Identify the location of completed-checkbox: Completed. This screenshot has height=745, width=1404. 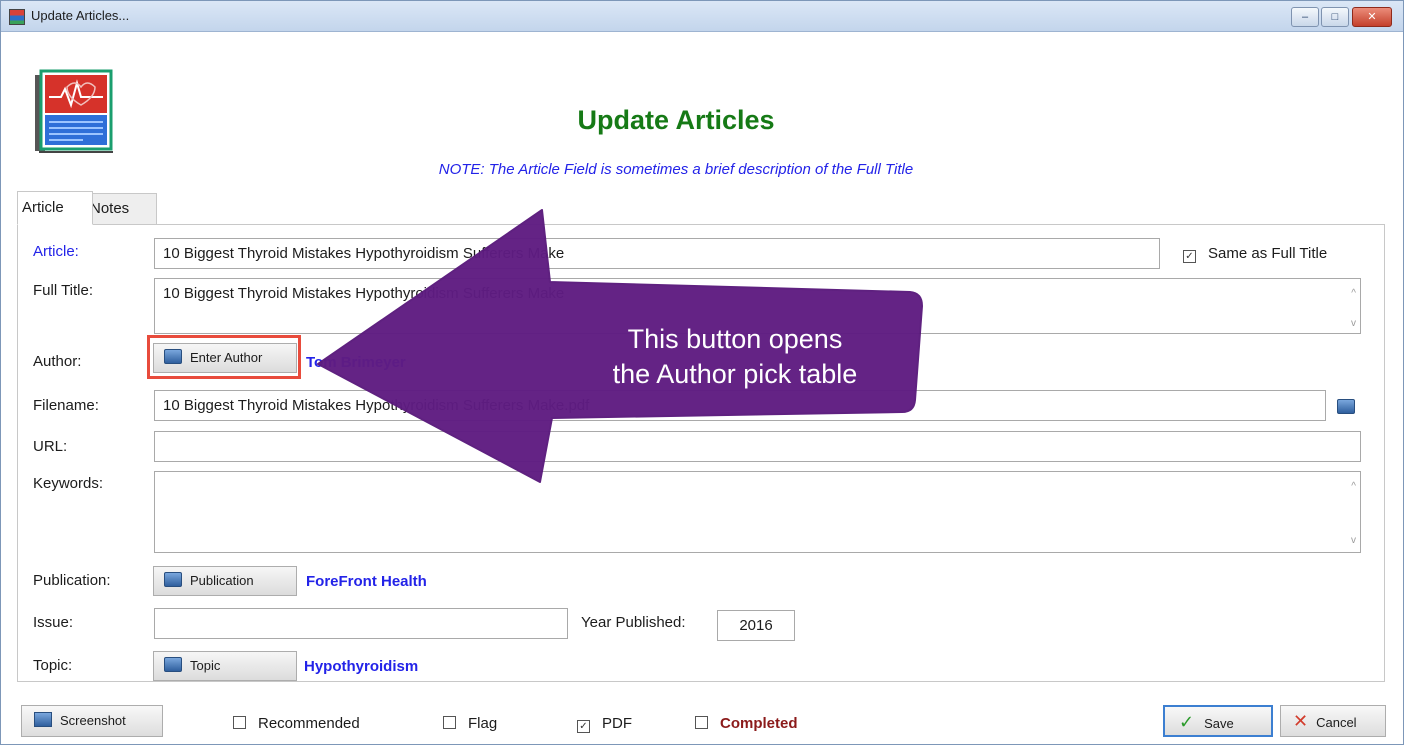
(746, 723).